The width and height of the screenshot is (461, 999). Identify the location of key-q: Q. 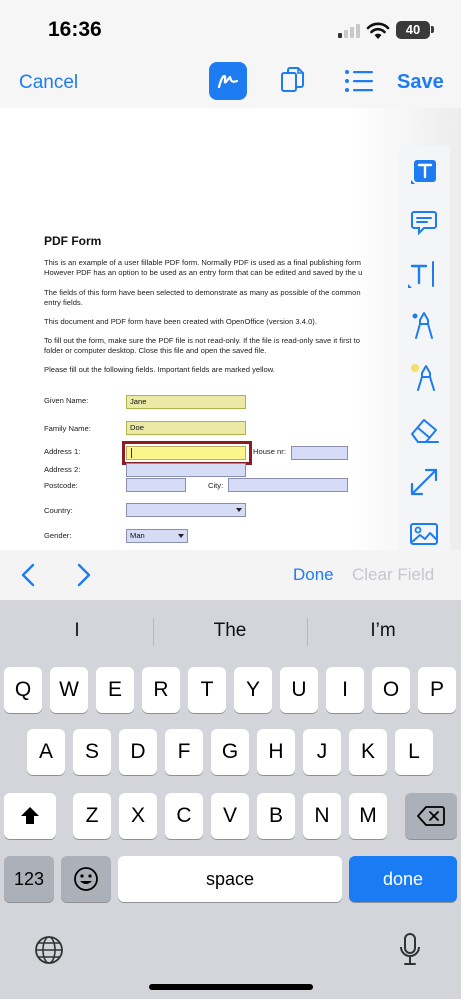
(23, 690).